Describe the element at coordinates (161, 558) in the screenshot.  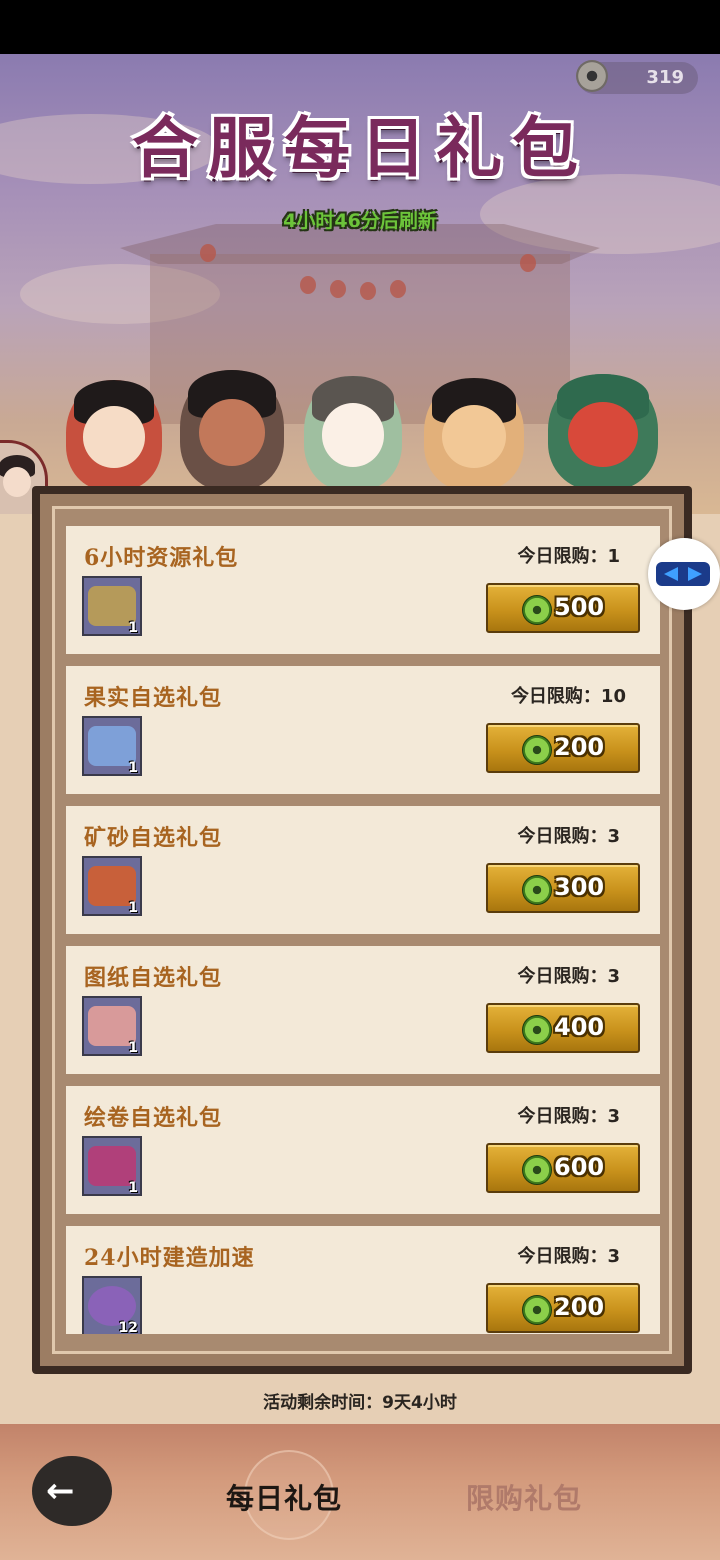
I see `pack-name: 6小时资源礼包` at that location.